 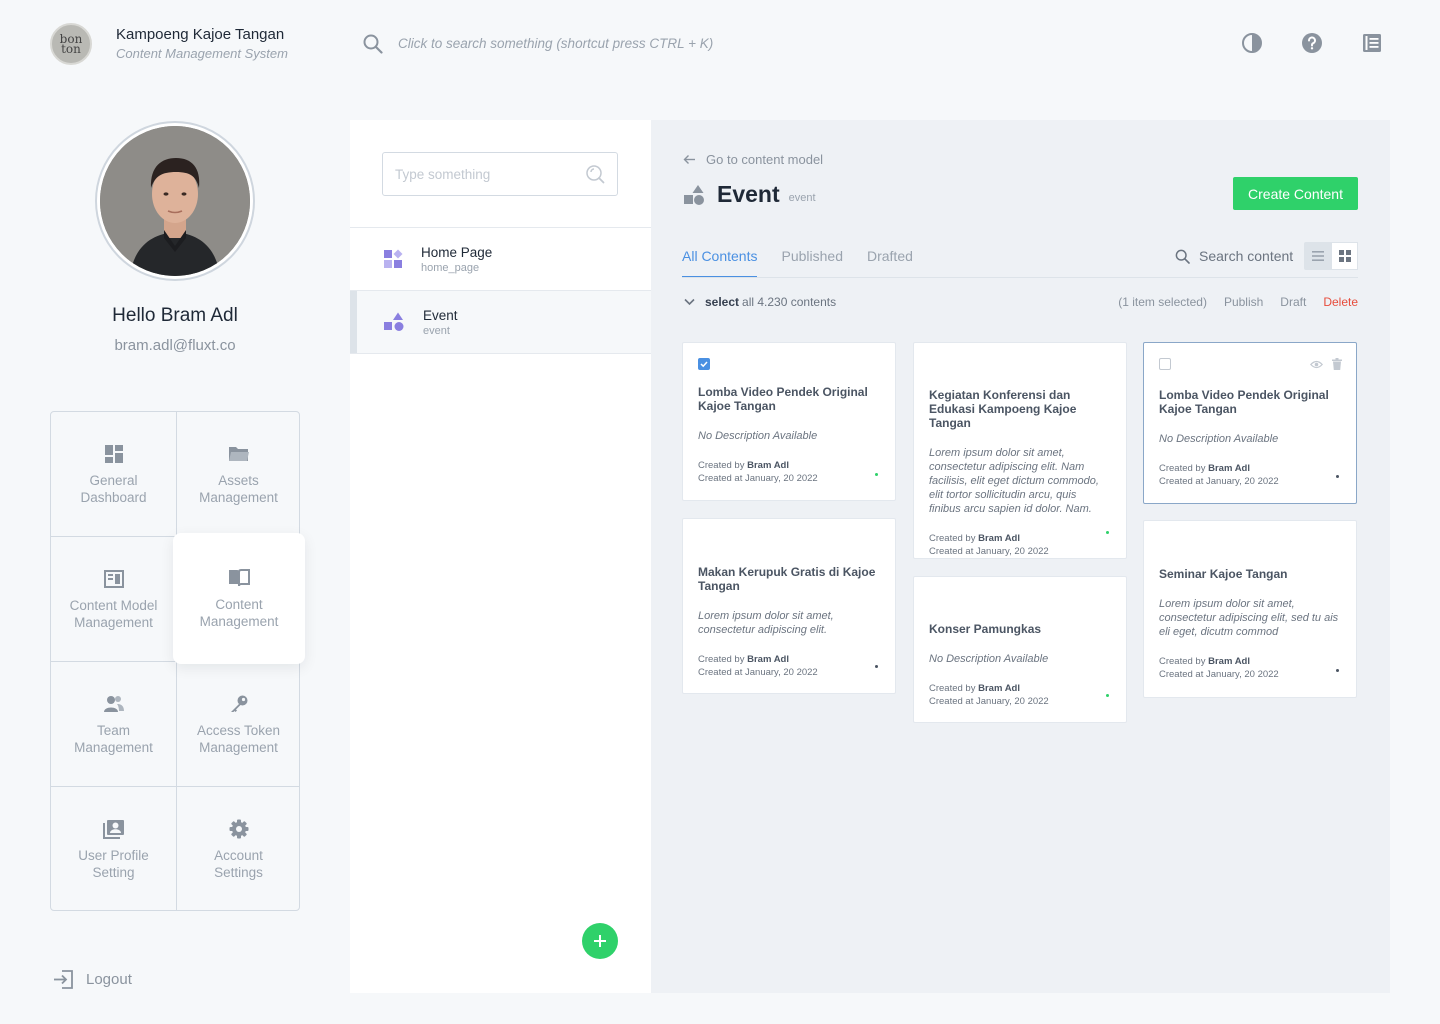 I want to click on dashboard-icon, so click(x=114, y=454).